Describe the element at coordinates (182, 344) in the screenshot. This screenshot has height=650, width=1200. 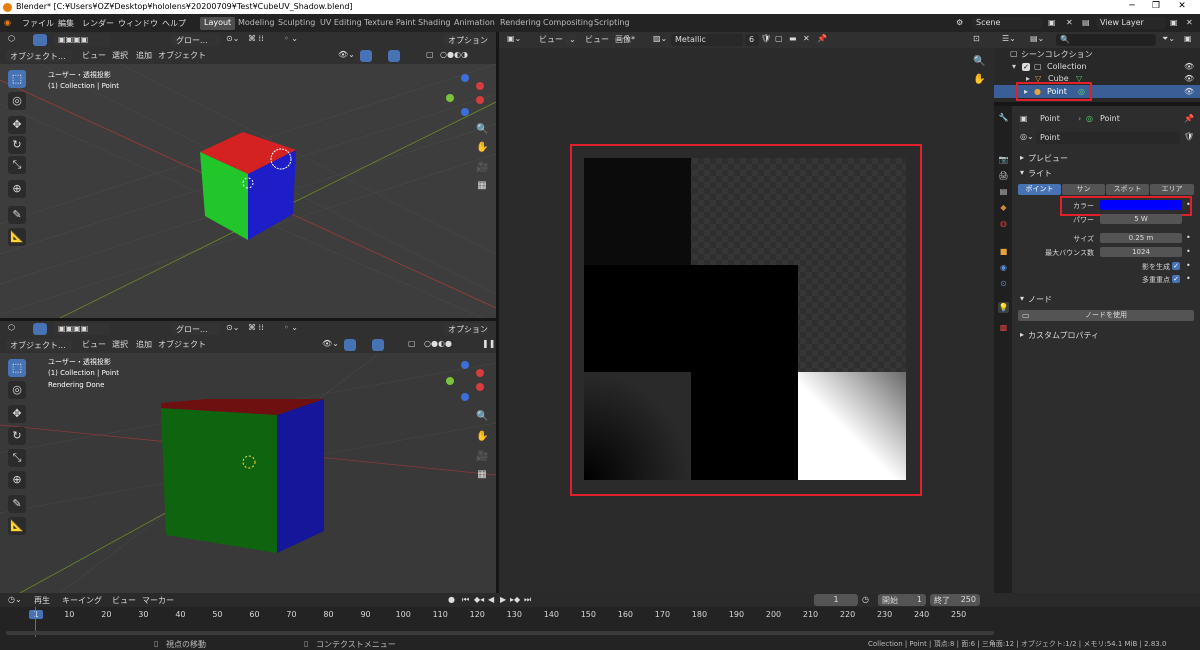
I see `menu-object-bottom: オブジェクト` at that location.